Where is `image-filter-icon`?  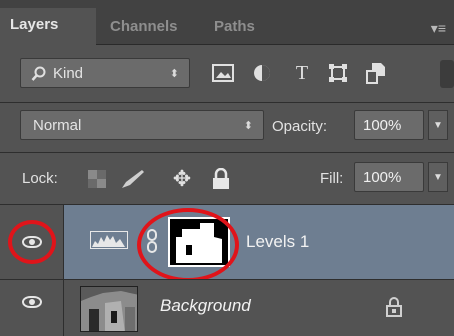
image-filter-icon is located at coordinates (223, 73).